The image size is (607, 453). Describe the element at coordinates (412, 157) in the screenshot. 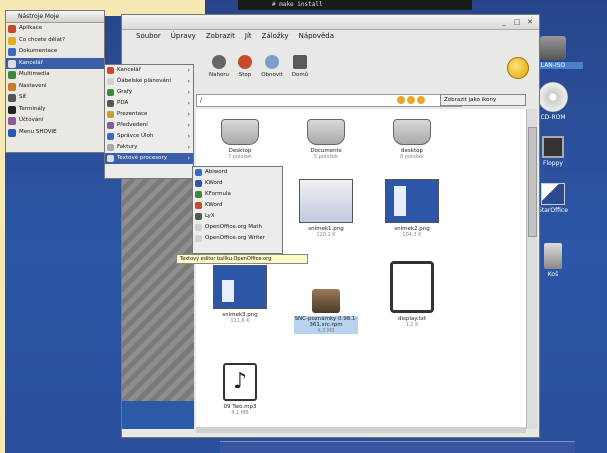

I see `file-size: 8 položek` at that location.